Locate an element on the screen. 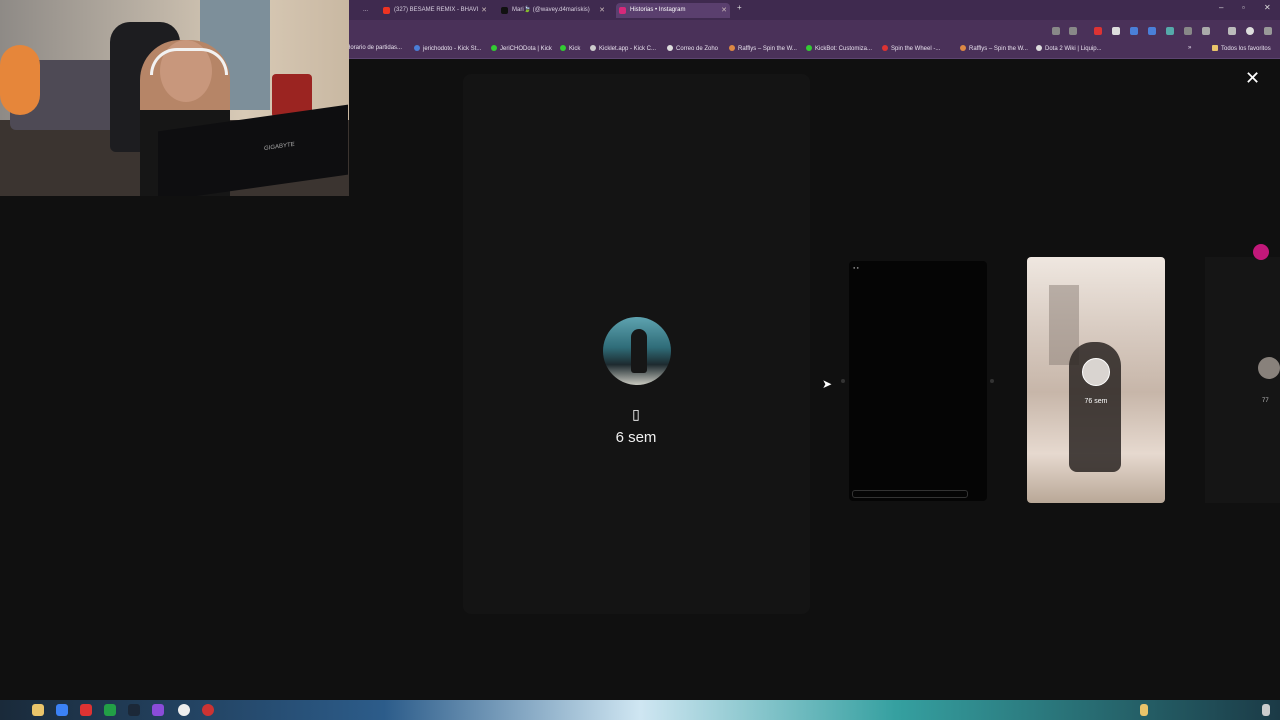  story-reply-bar is located at coordinates (910, 494).